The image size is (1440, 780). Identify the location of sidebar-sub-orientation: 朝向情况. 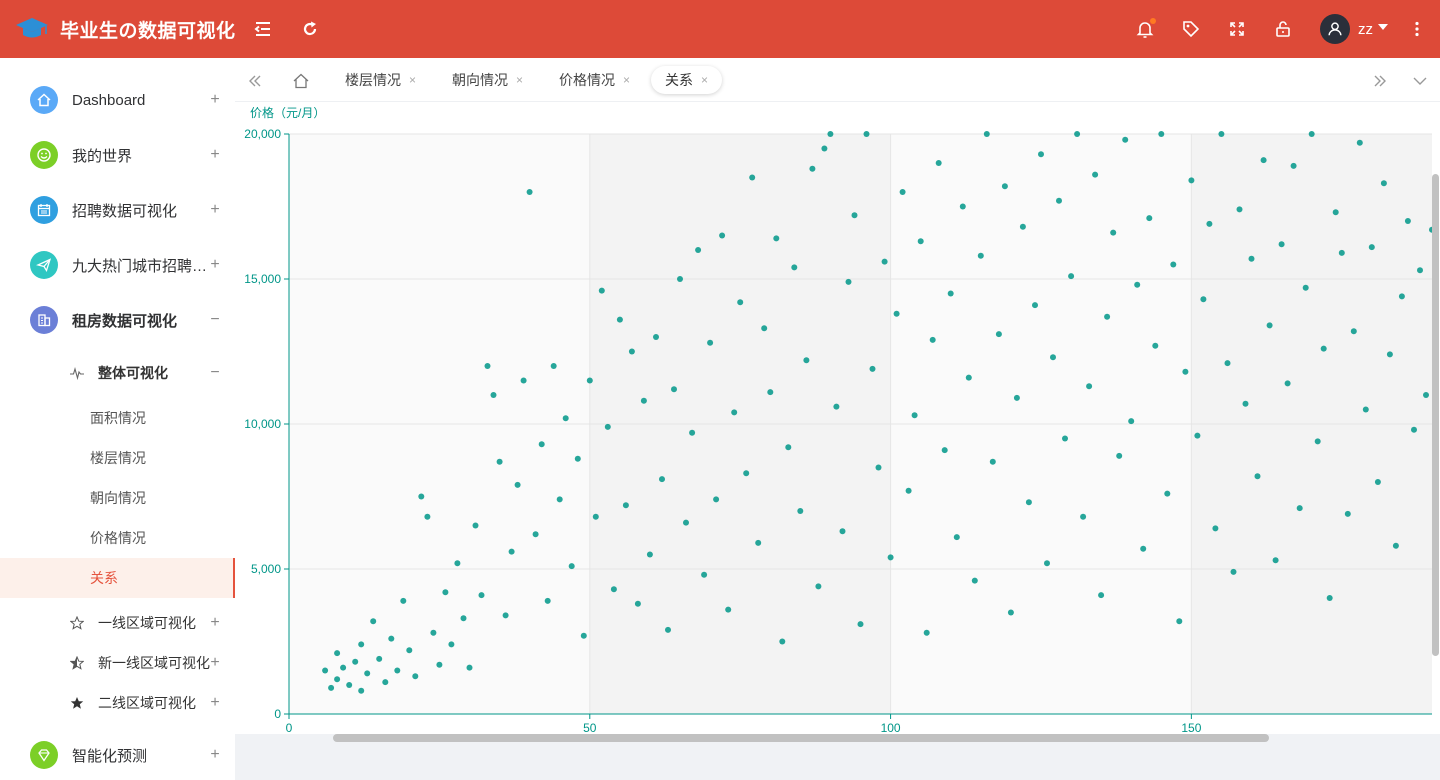
(117, 498).